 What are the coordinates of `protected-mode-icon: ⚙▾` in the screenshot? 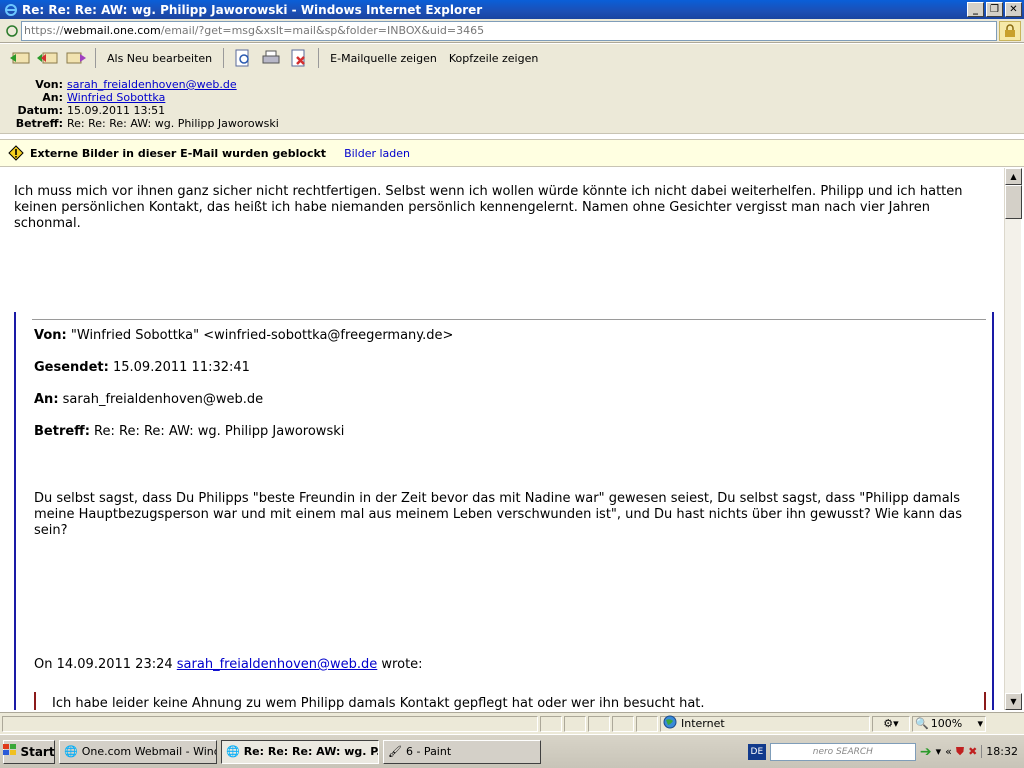 It's located at (891, 723).